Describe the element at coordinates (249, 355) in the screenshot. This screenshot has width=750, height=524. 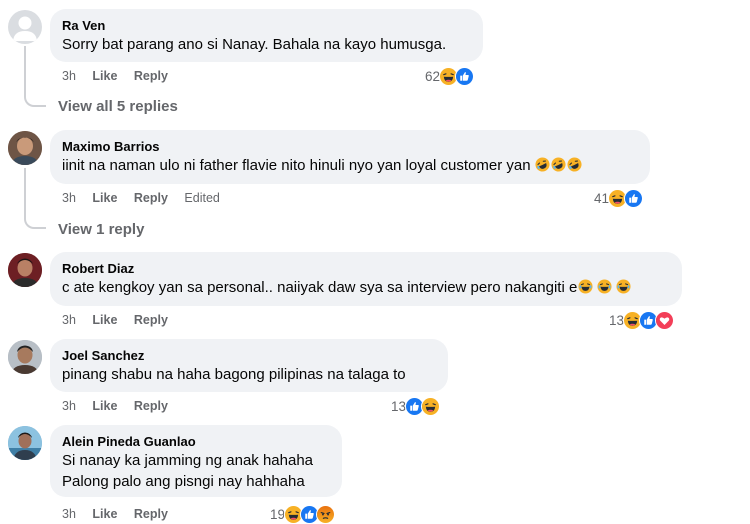
I see `comment-author: Joel Sanchez` at that location.